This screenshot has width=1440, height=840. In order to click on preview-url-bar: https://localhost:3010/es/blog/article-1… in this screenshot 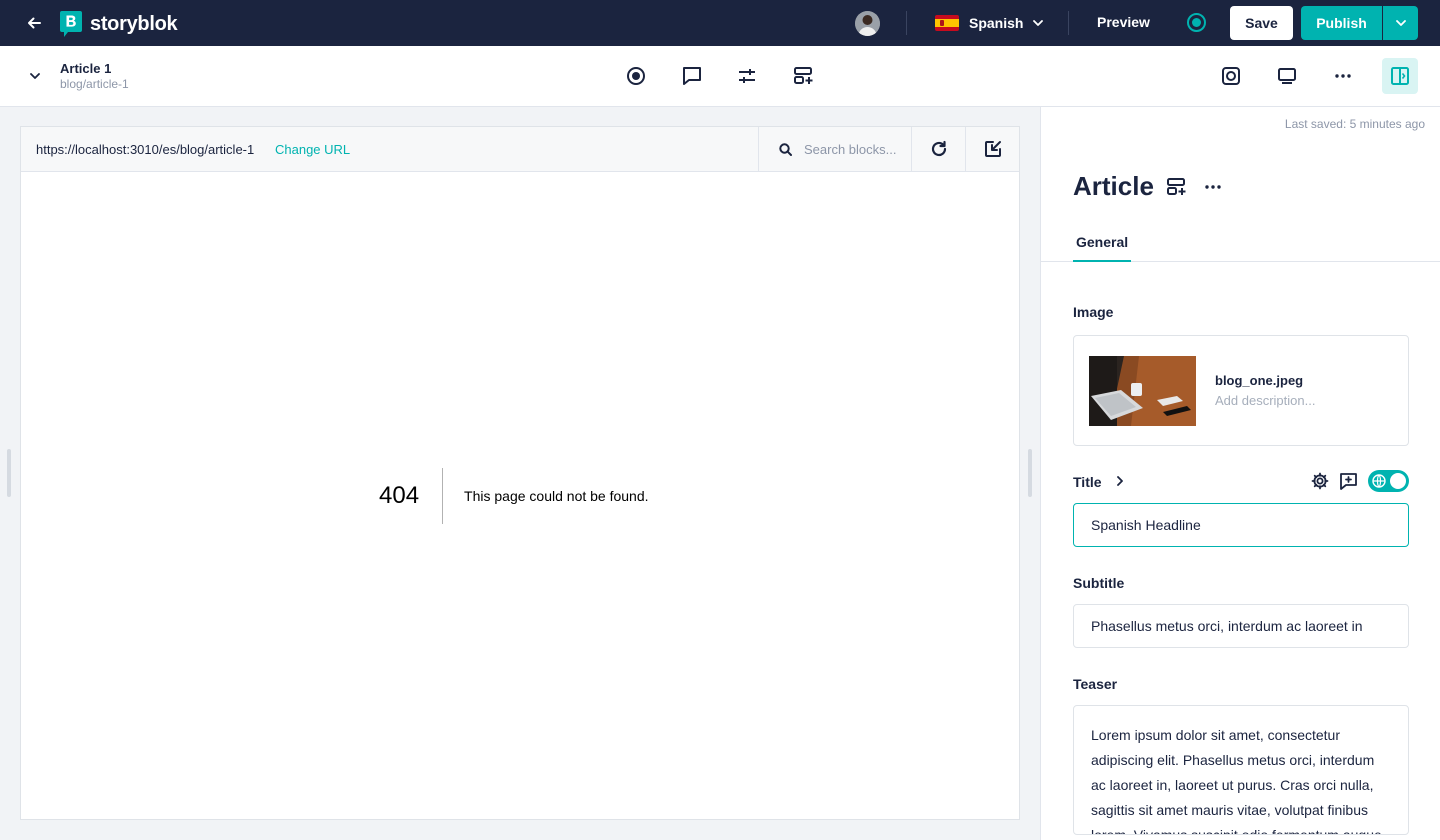, I will do `click(520, 149)`.